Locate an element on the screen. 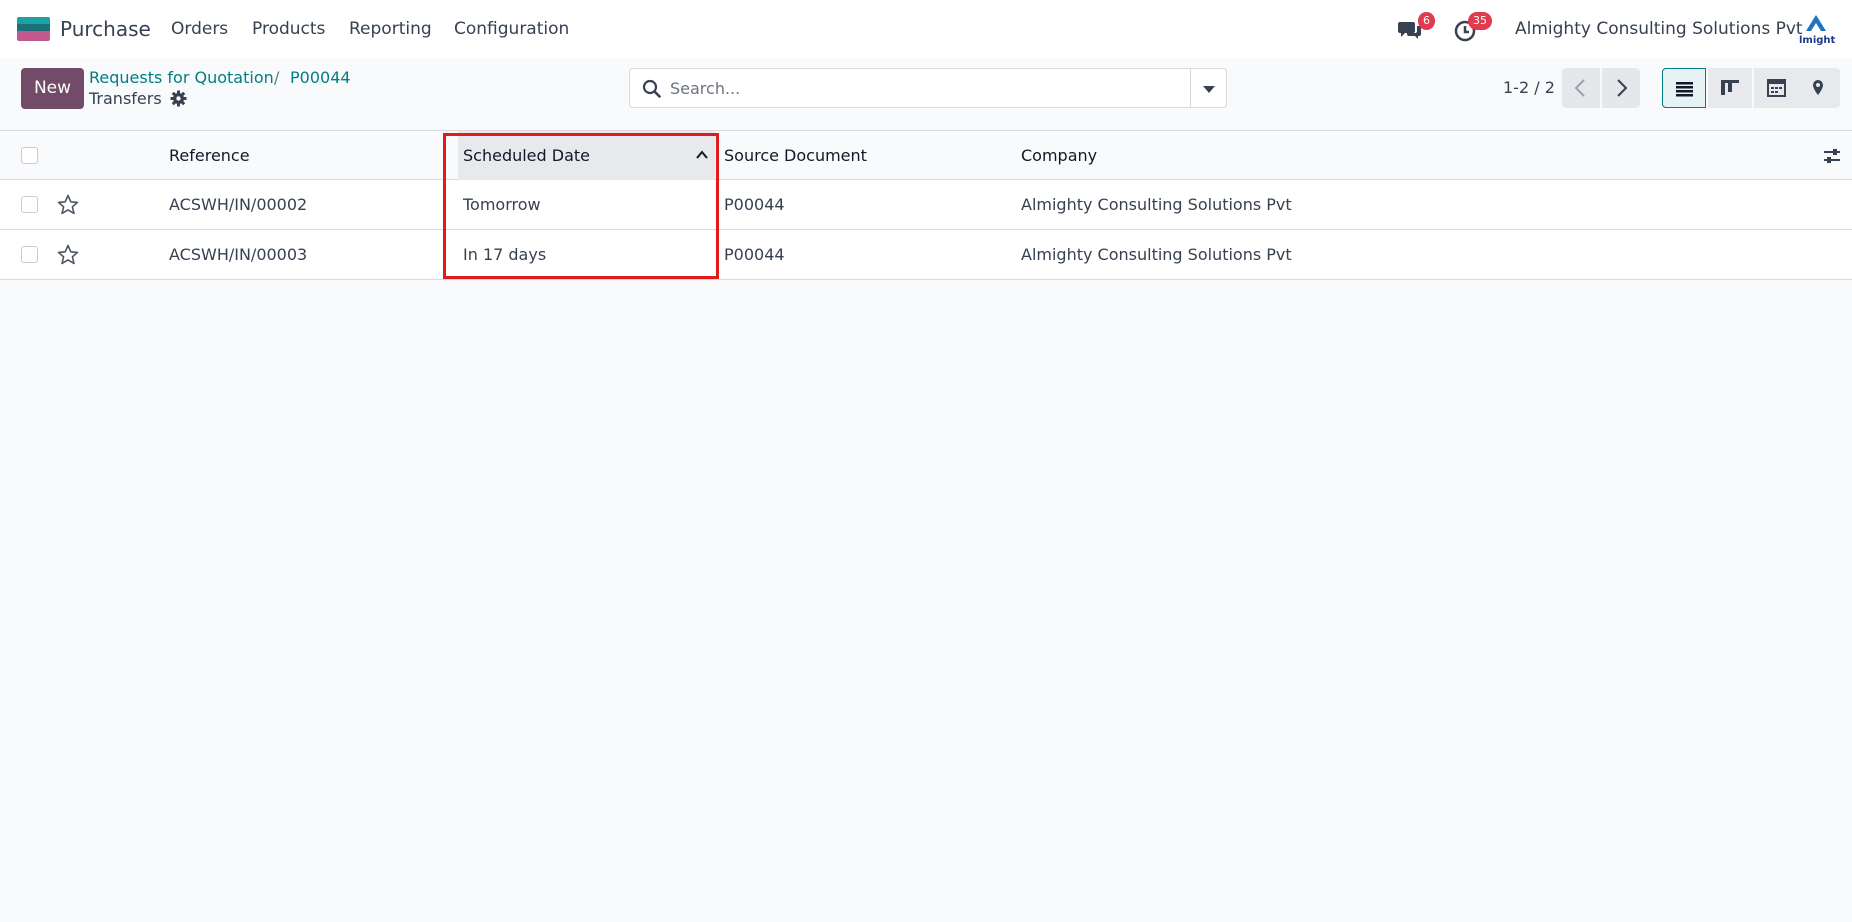 This screenshot has height=922, width=1852. calendar-view-icon is located at coordinates (1776, 88).